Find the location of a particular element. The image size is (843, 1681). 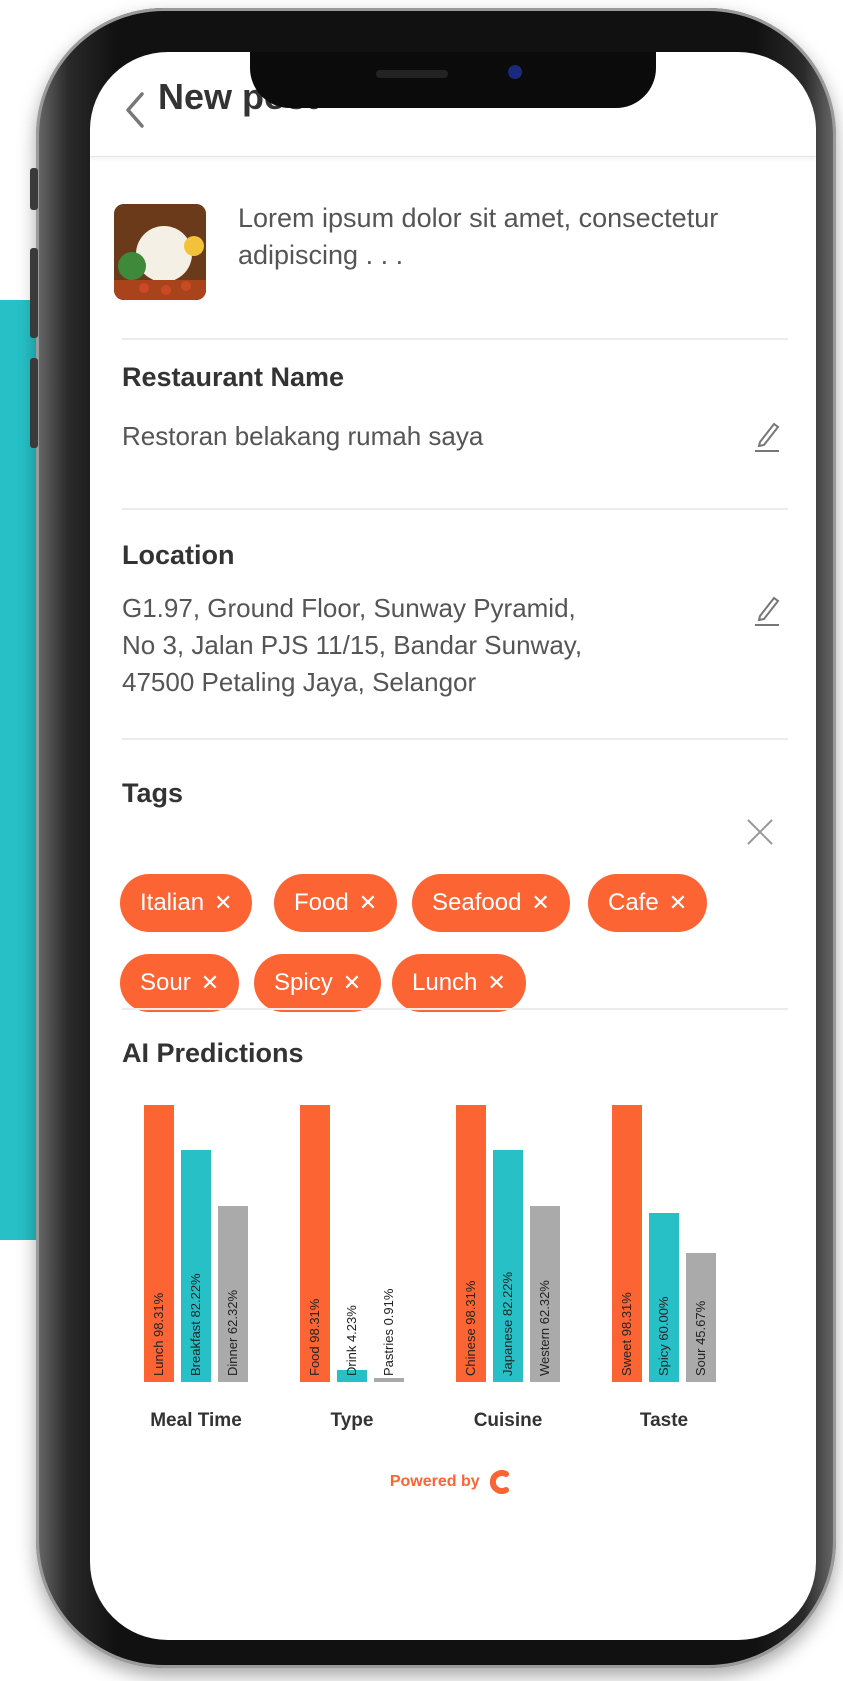

powered-by-text: Powered by is located at coordinates (434, 1482).